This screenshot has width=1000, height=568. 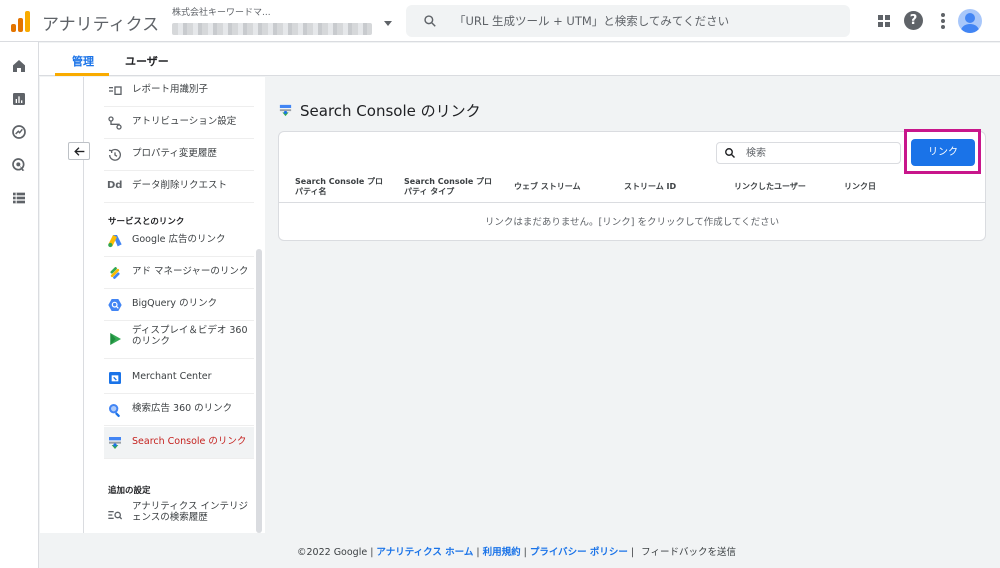 I want to click on footer-link-analytics-home: アナリティクス ホーム, so click(x=424, y=552).